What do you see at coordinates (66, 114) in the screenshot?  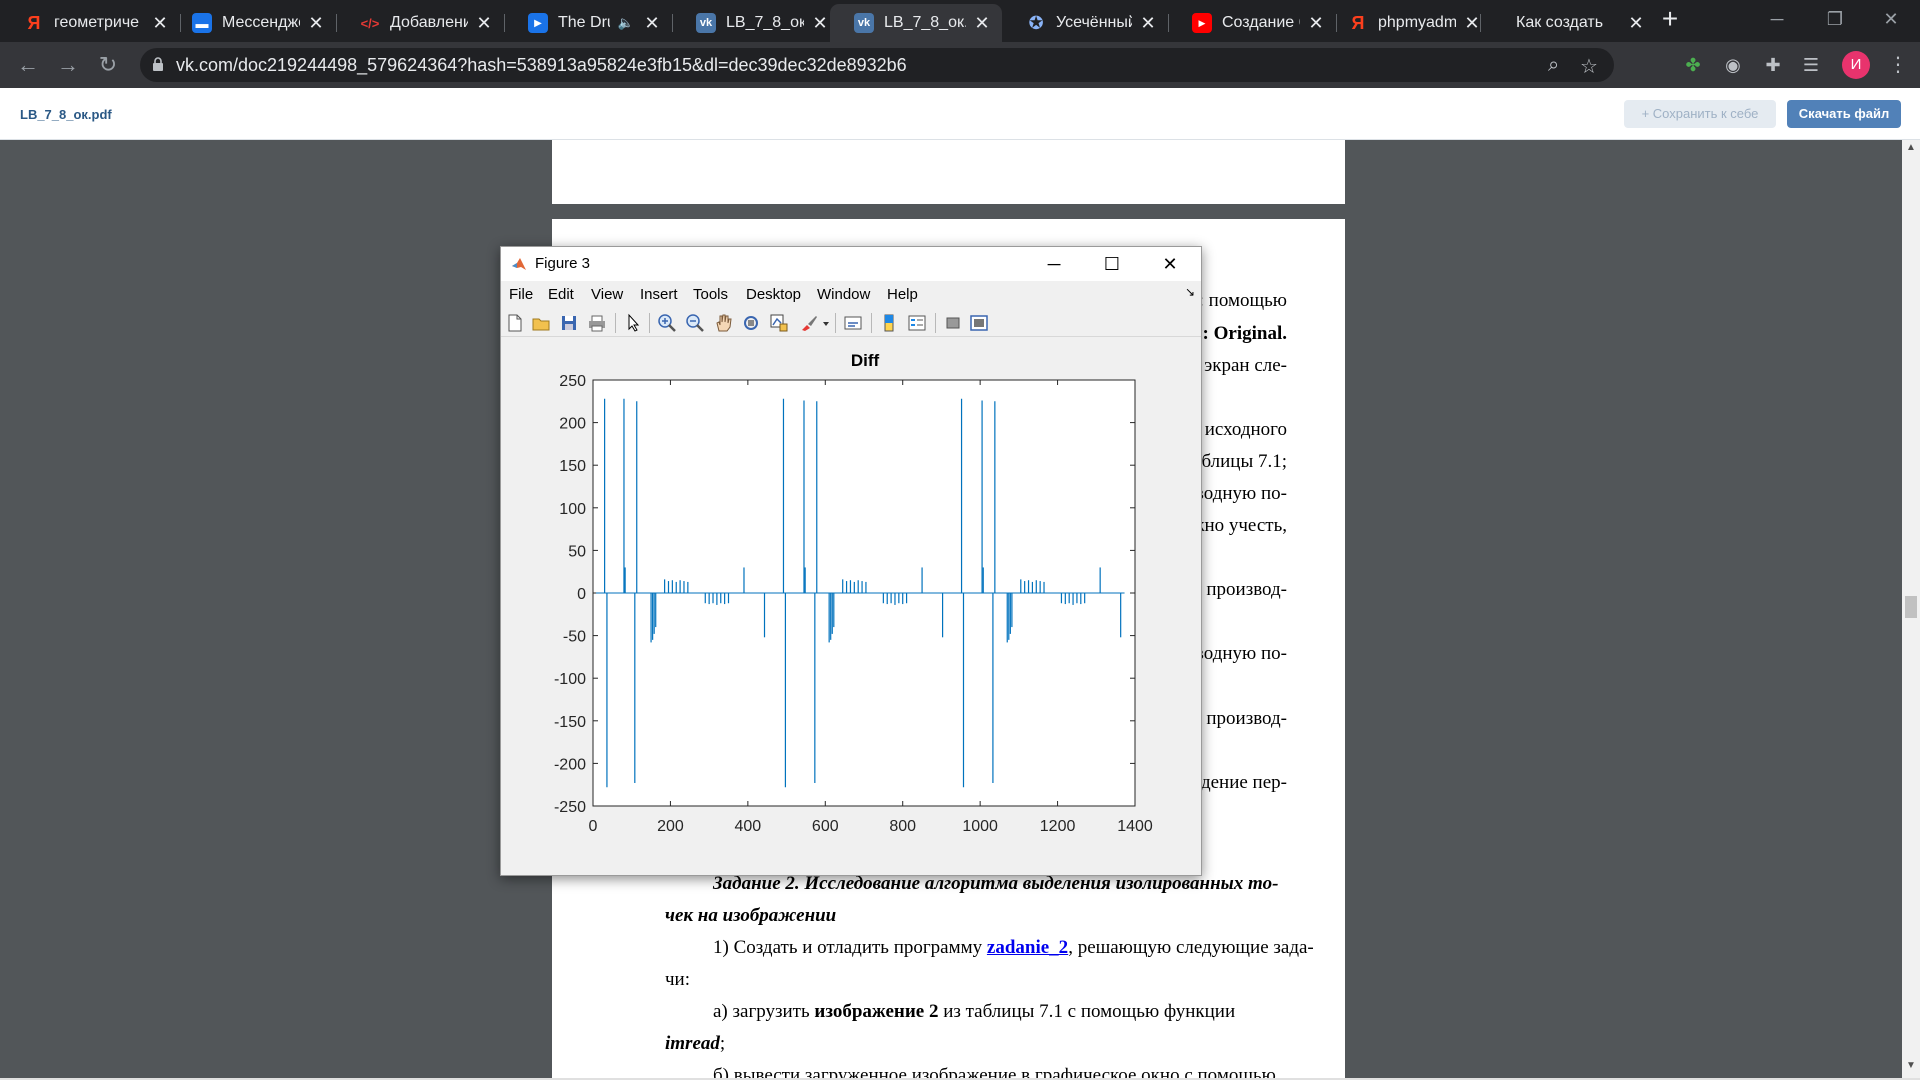 I see `document-filename: LB_7_8_ок.pdf` at bounding box center [66, 114].